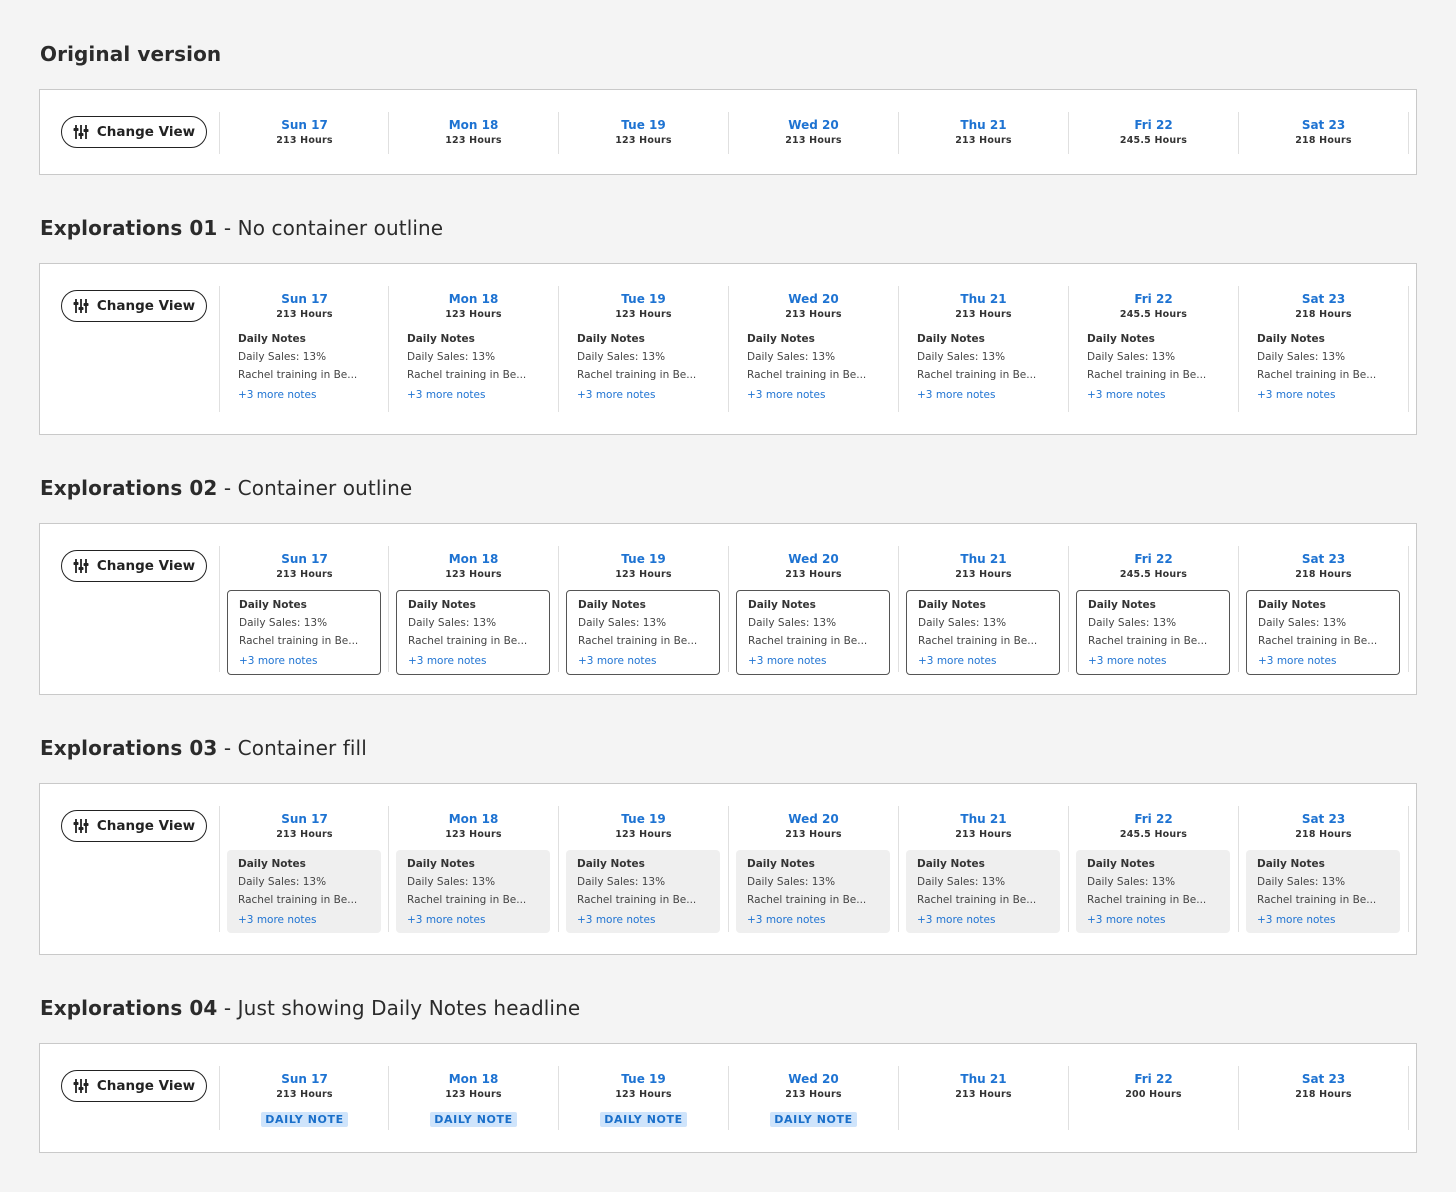 The width and height of the screenshot is (1456, 1192). Describe the element at coordinates (304, 819) in the screenshot. I see `day-name: Sun 17` at that location.